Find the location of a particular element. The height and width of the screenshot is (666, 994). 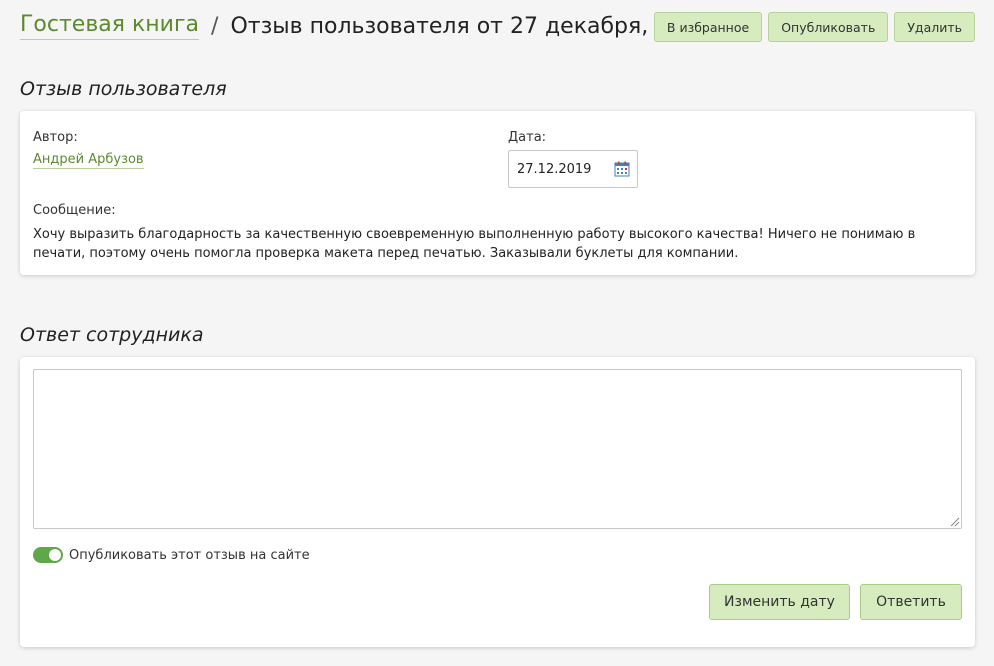

answer-button: Ответить is located at coordinates (911, 602).